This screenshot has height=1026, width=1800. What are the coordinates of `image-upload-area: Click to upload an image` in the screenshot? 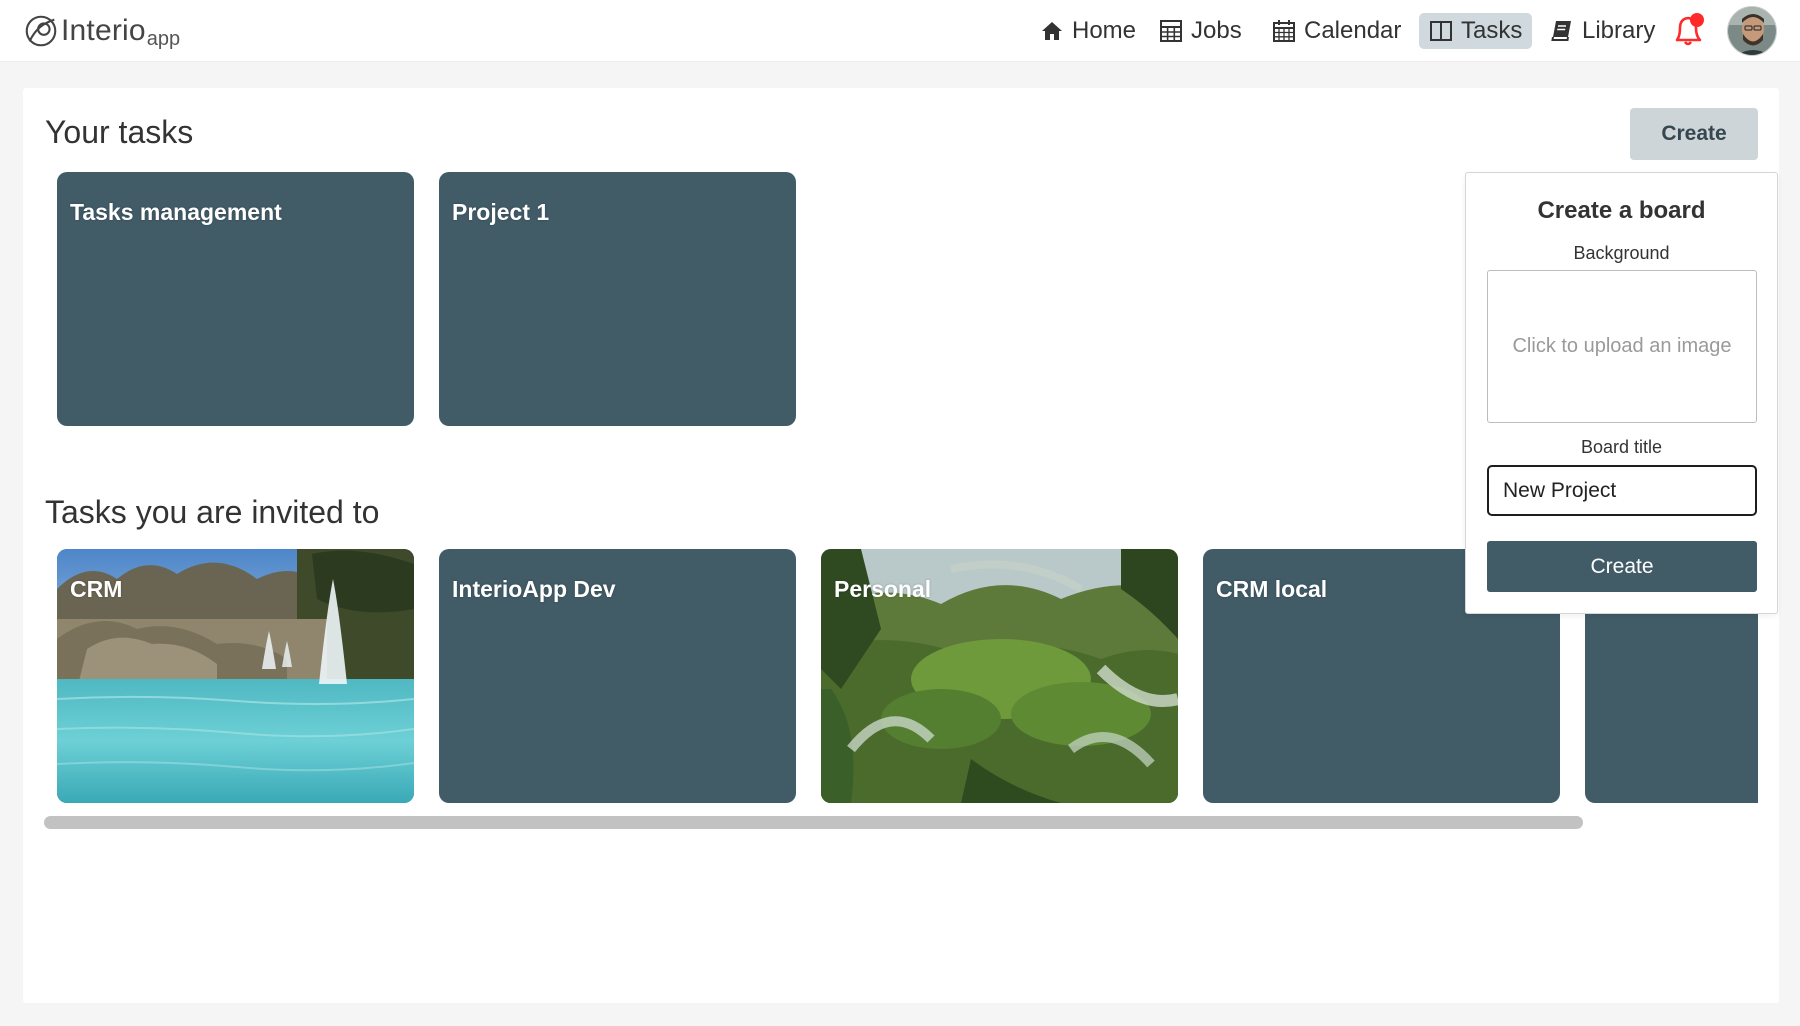 It's located at (1622, 346).